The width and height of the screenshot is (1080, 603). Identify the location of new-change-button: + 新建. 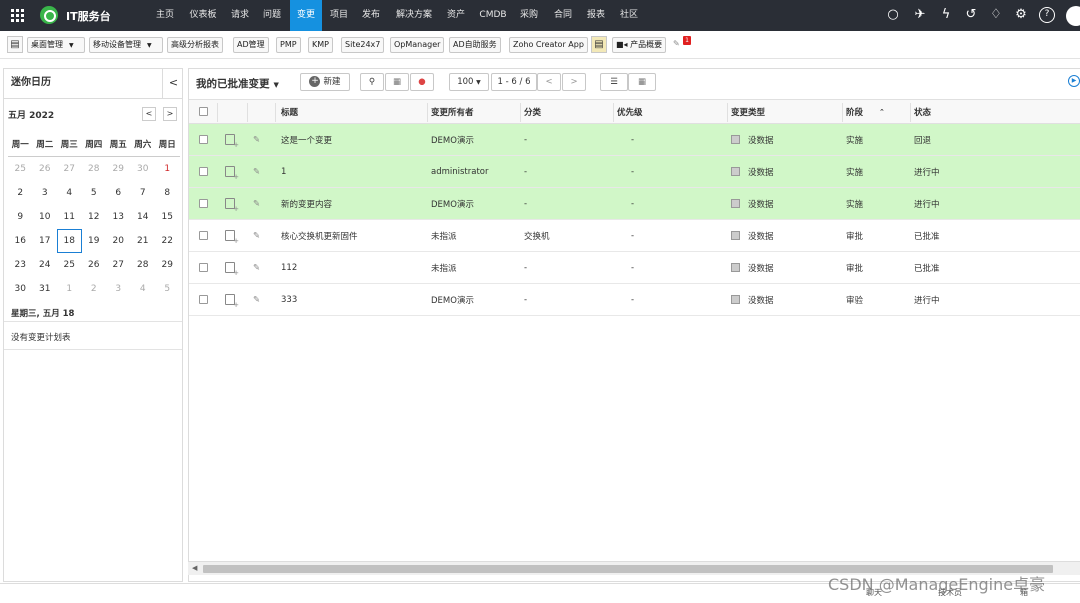
(325, 82).